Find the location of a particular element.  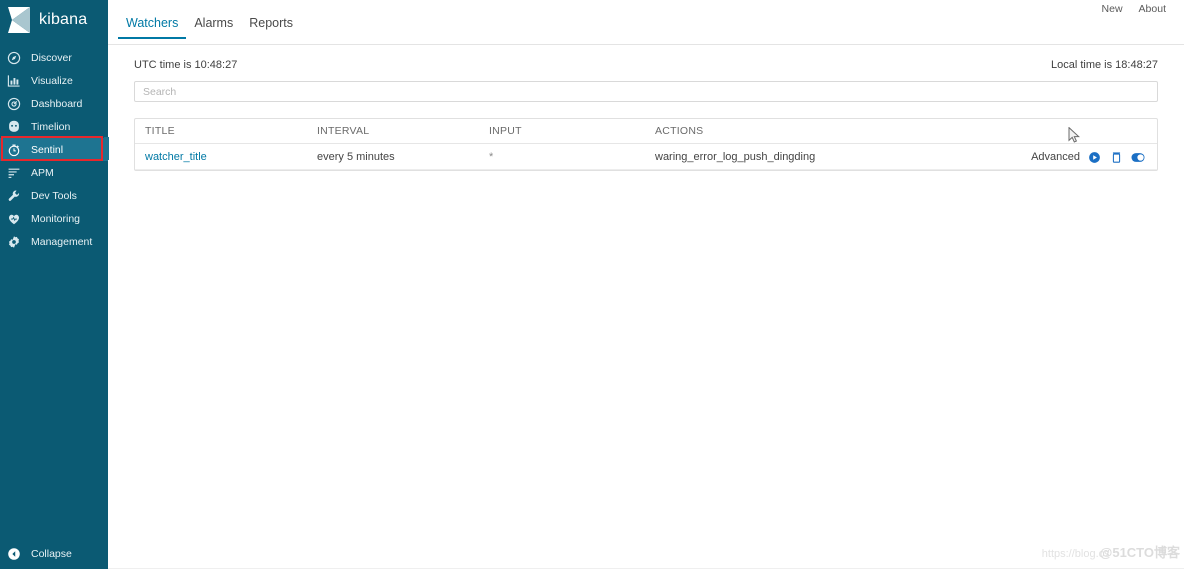

sidebar-item-label: Sentinl is located at coordinates (47, 149).